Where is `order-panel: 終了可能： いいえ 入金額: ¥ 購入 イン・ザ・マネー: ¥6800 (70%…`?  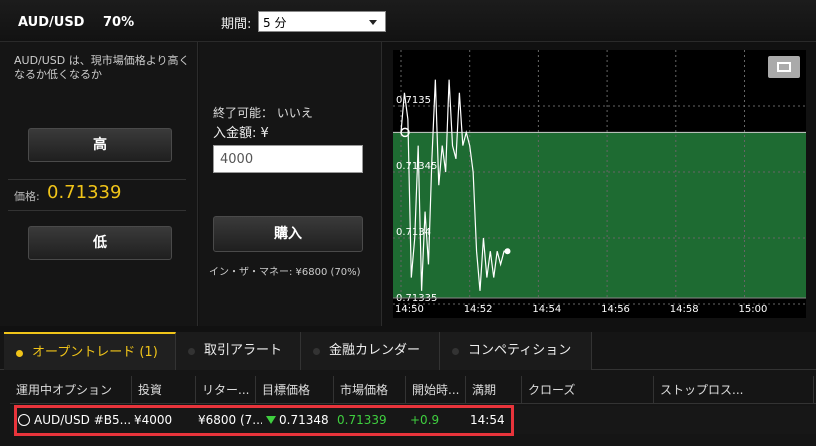 order-panel: 終了可能： いいえ 入金額: ¥ 購入 イン・ザ・マネー: ¥6800 (70%… is located at coordinates (290, 184).